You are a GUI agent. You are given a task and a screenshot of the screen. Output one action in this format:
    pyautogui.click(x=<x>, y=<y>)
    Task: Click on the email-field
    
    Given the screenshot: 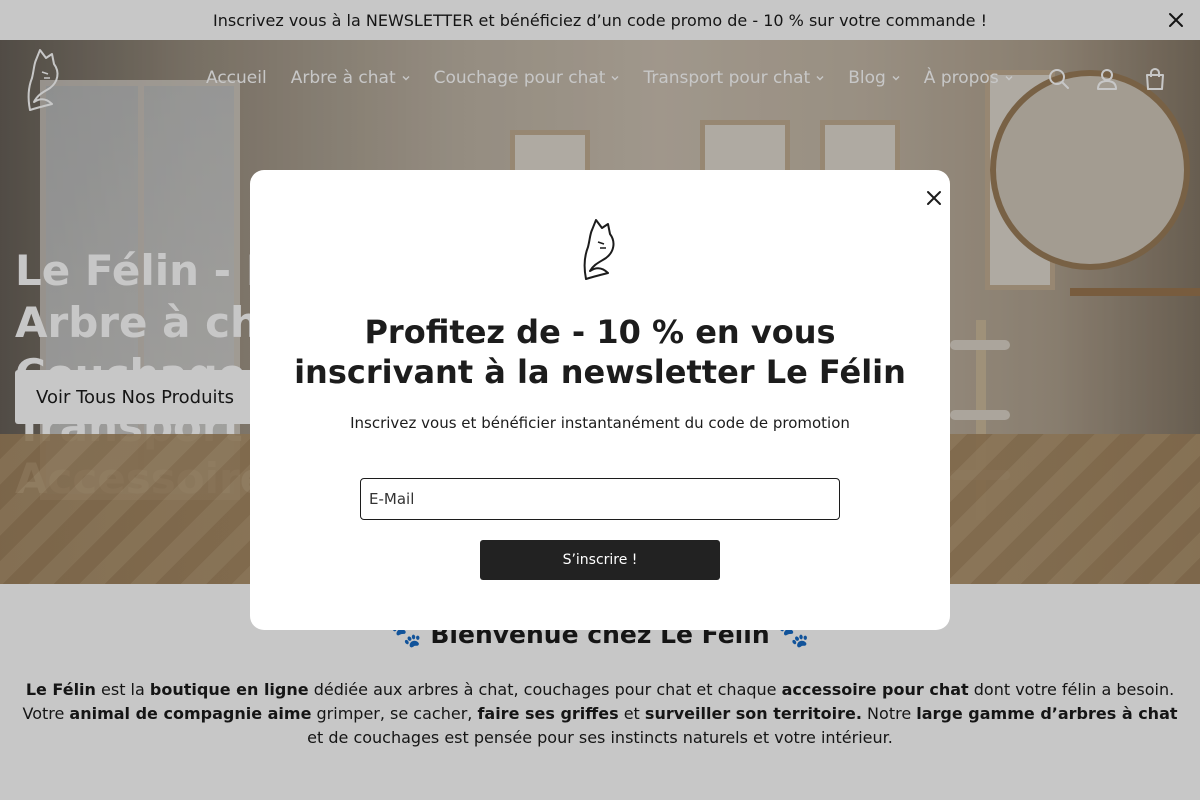 What is the action you would take?
    pyautogui.click(x=600, y=499)
    